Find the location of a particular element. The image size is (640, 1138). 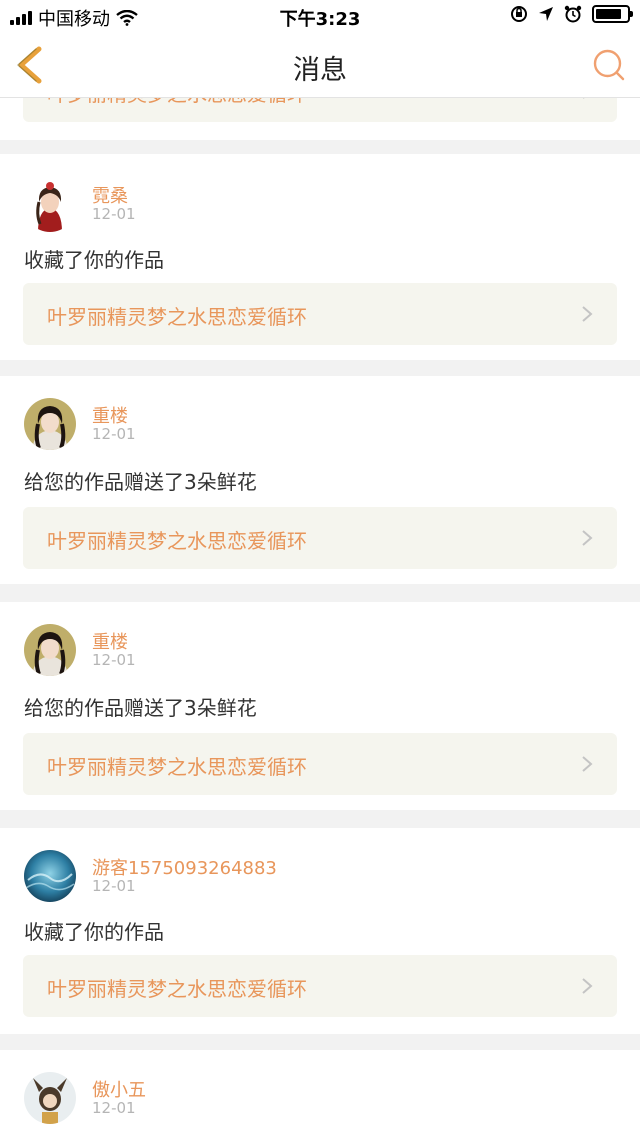

message-card: 傲小五 12-01 is located at coordinates (320, 1094).